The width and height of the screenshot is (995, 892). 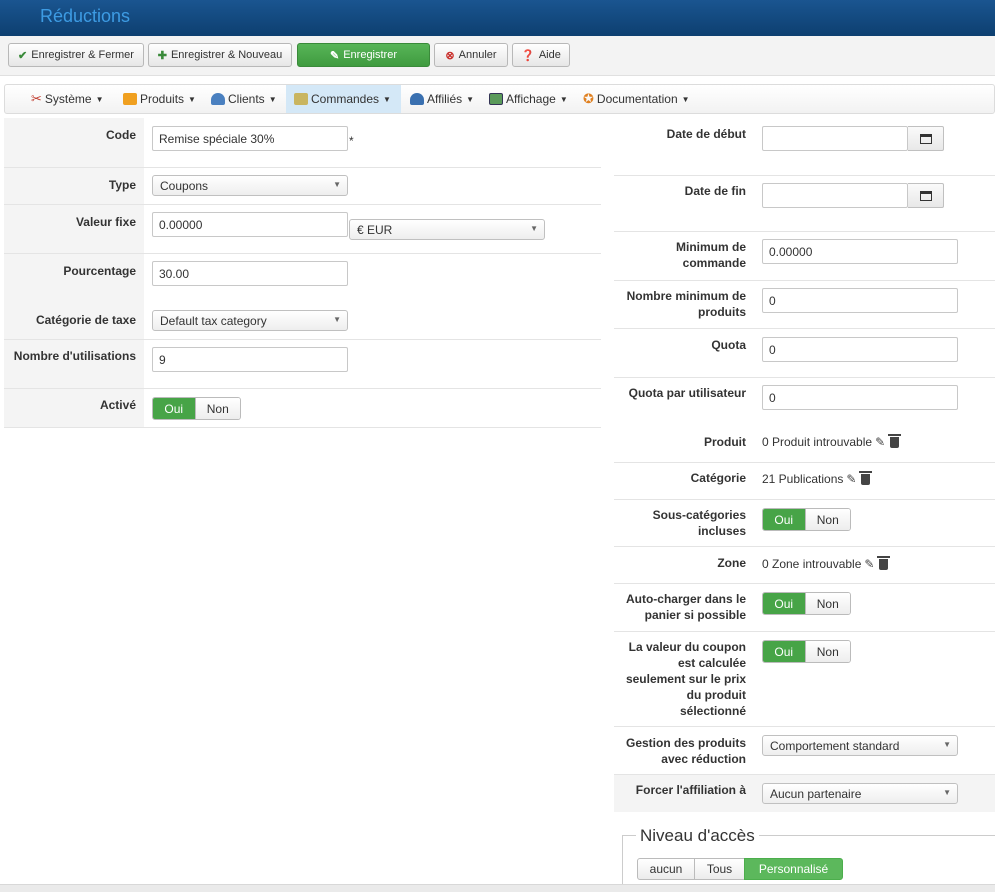 I want to click on category-value-text: 21 Publications, so click(x=803, y=479).